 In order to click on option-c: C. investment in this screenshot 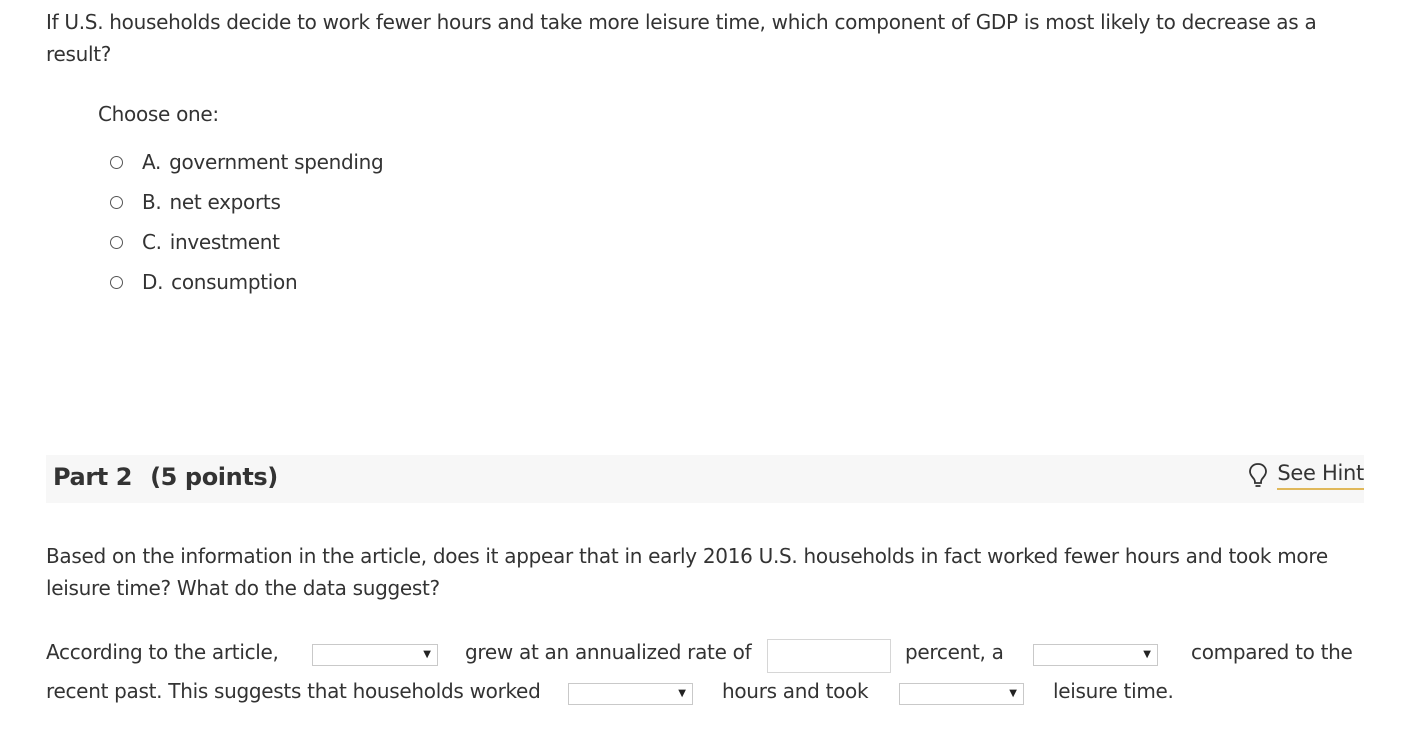, I will do `click(246, 242)`.